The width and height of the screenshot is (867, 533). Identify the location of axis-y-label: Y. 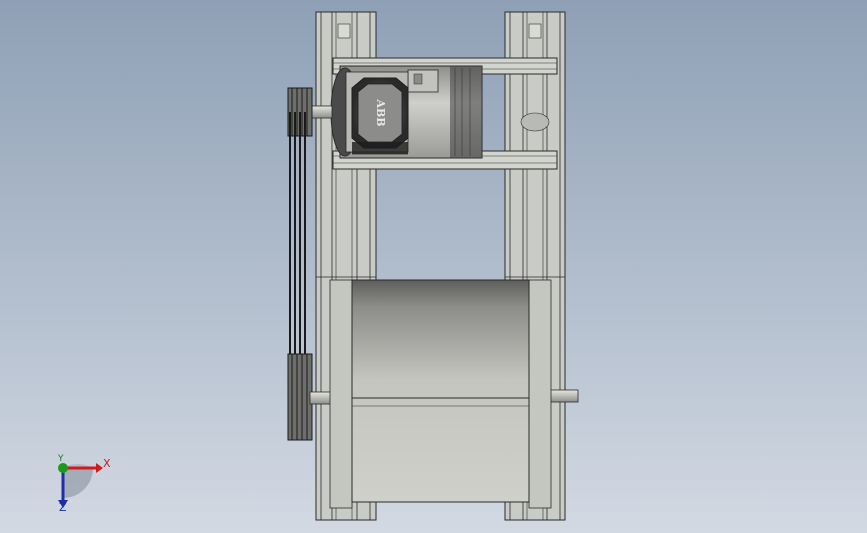
(61, 459).